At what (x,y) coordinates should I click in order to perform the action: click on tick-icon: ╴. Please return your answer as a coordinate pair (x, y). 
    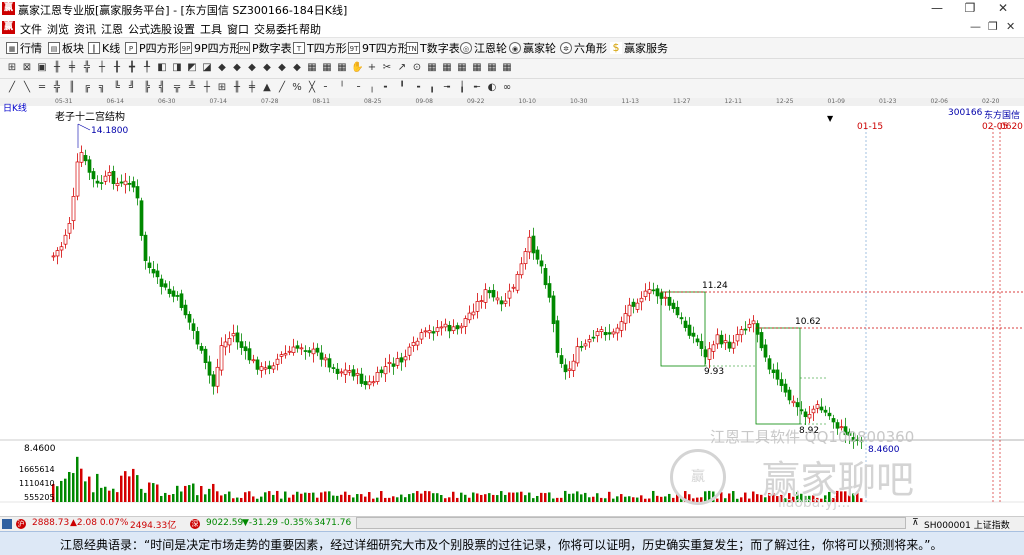
    Looking at the image, I should click on (327, 88).